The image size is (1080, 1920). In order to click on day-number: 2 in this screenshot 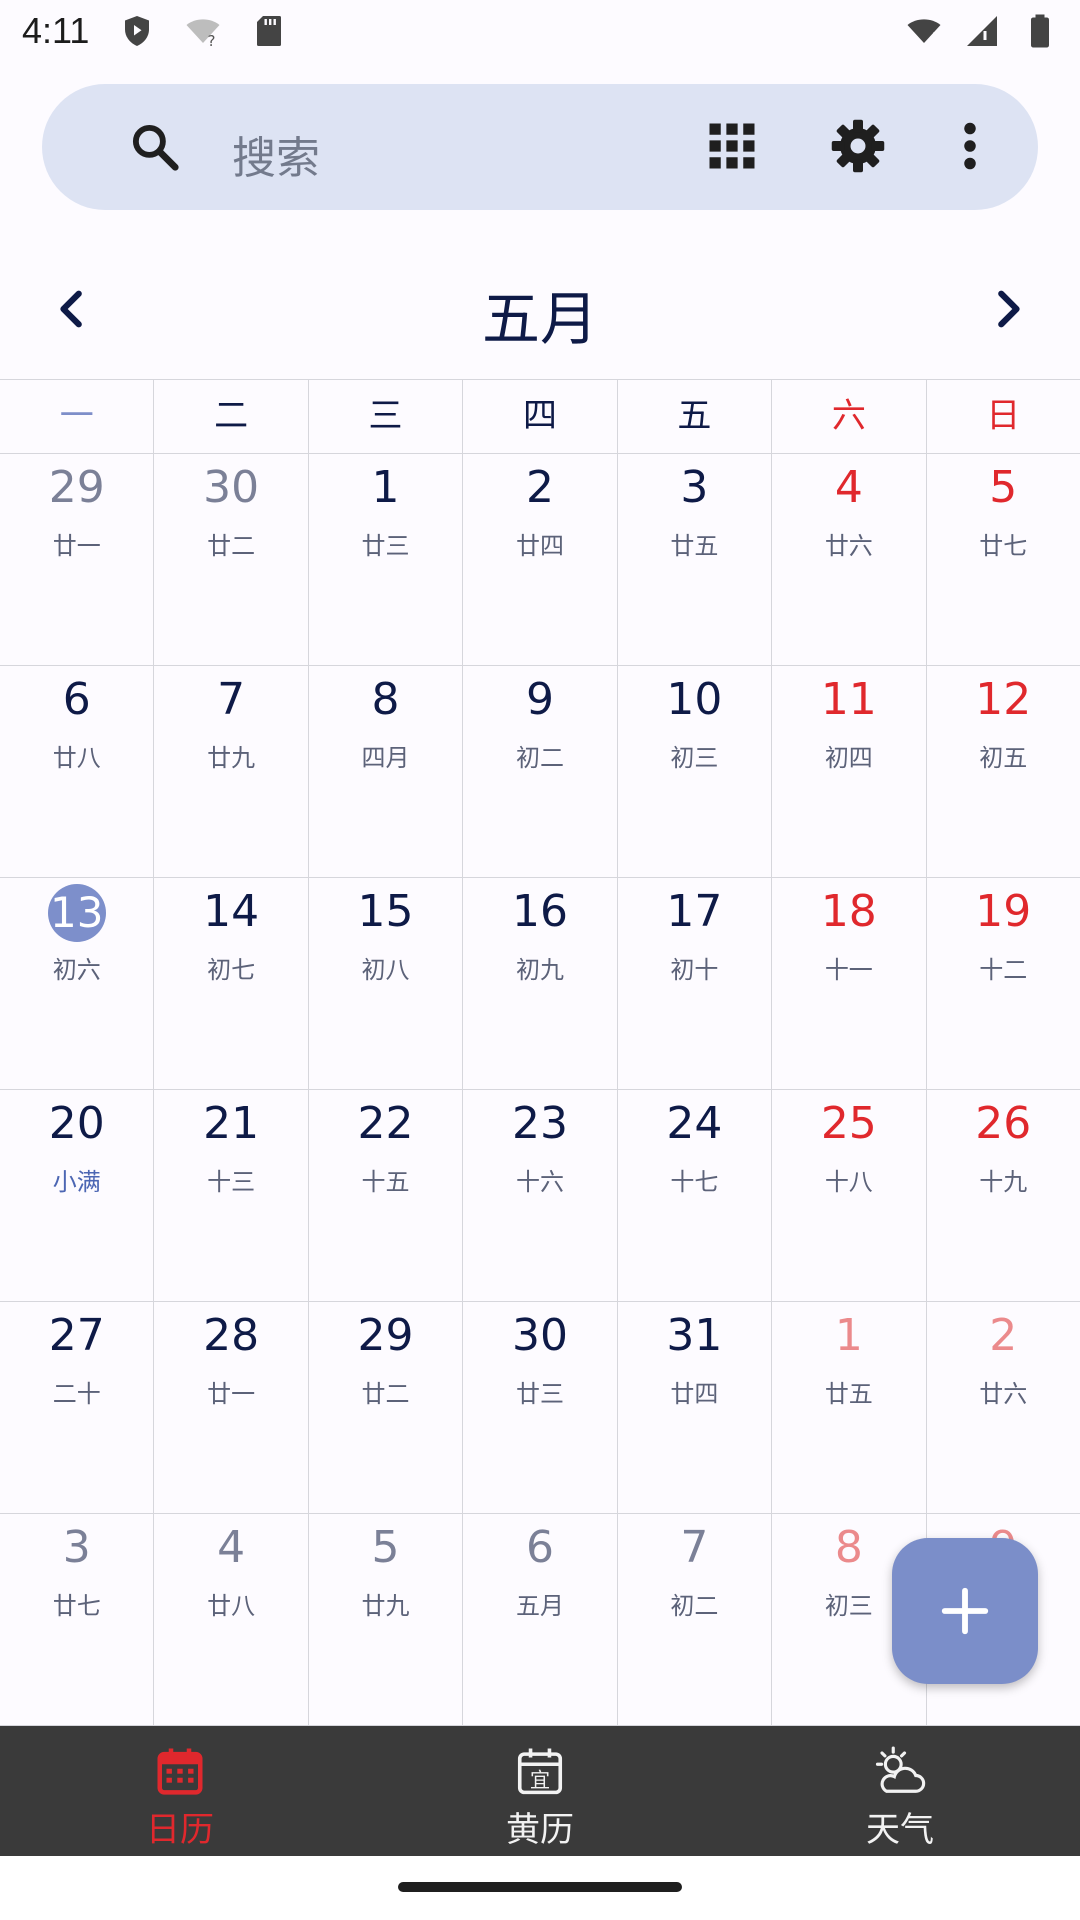, I will do `click(1003, 1335)`.